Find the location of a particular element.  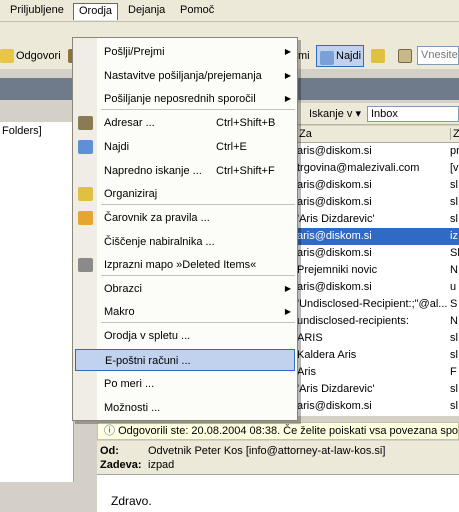

menu-item-4: Najdi Ctrl+E is located at coordinates (185, 147).